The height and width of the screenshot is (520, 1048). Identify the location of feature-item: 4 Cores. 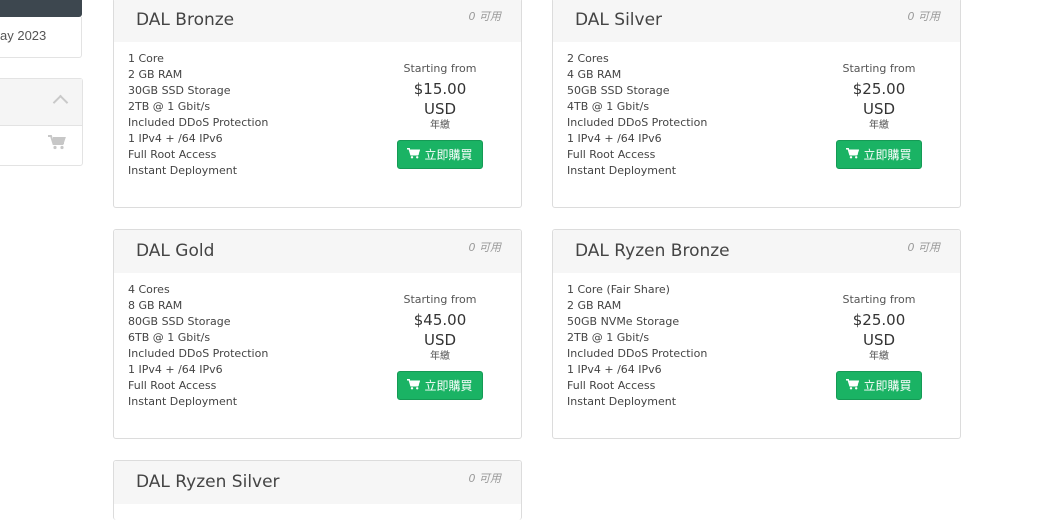
(149, 289).